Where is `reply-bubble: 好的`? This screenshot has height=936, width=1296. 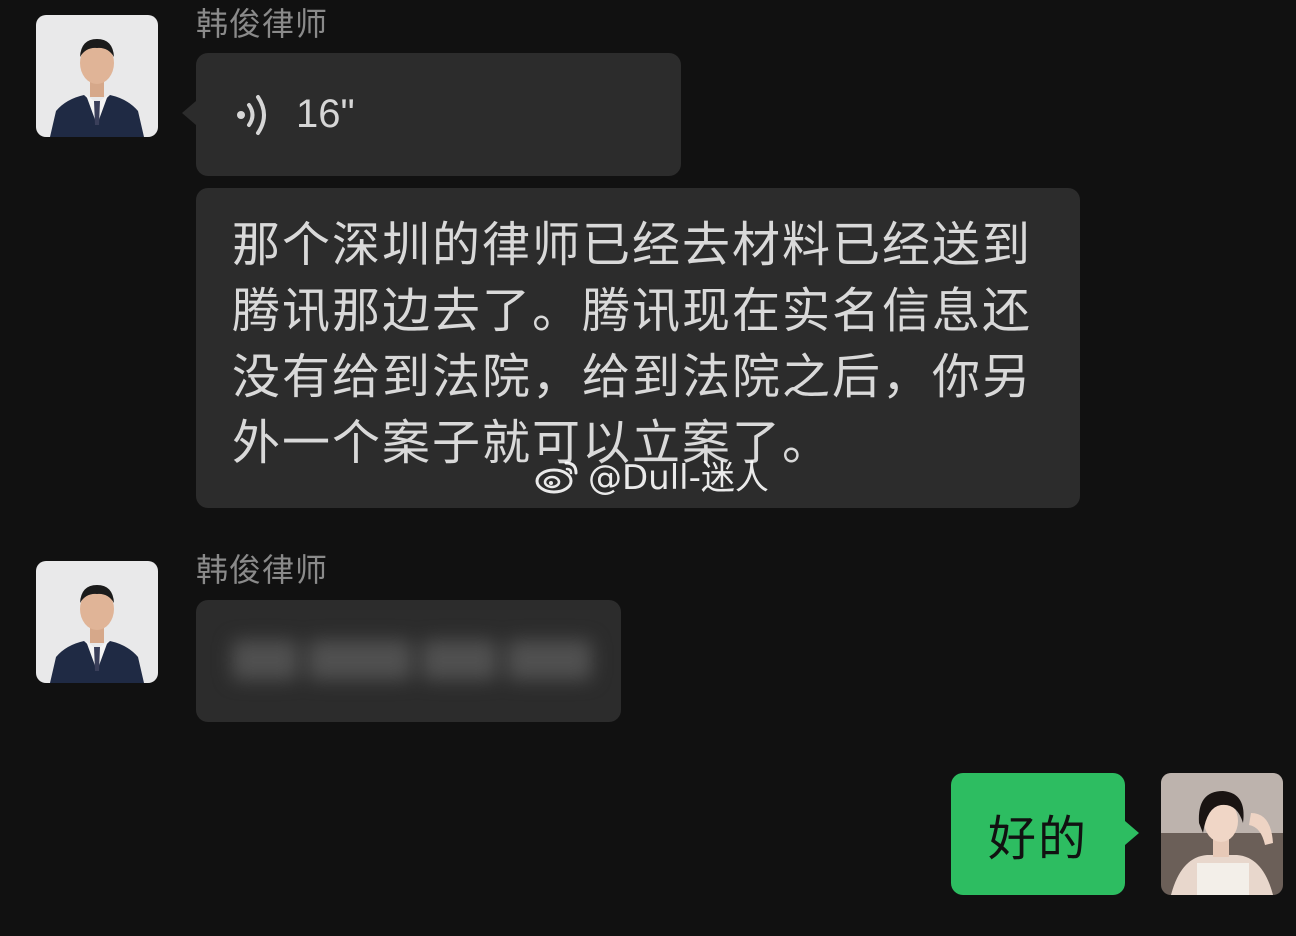 reply-bubble: 好的 is located at coordinates (1045, 834).